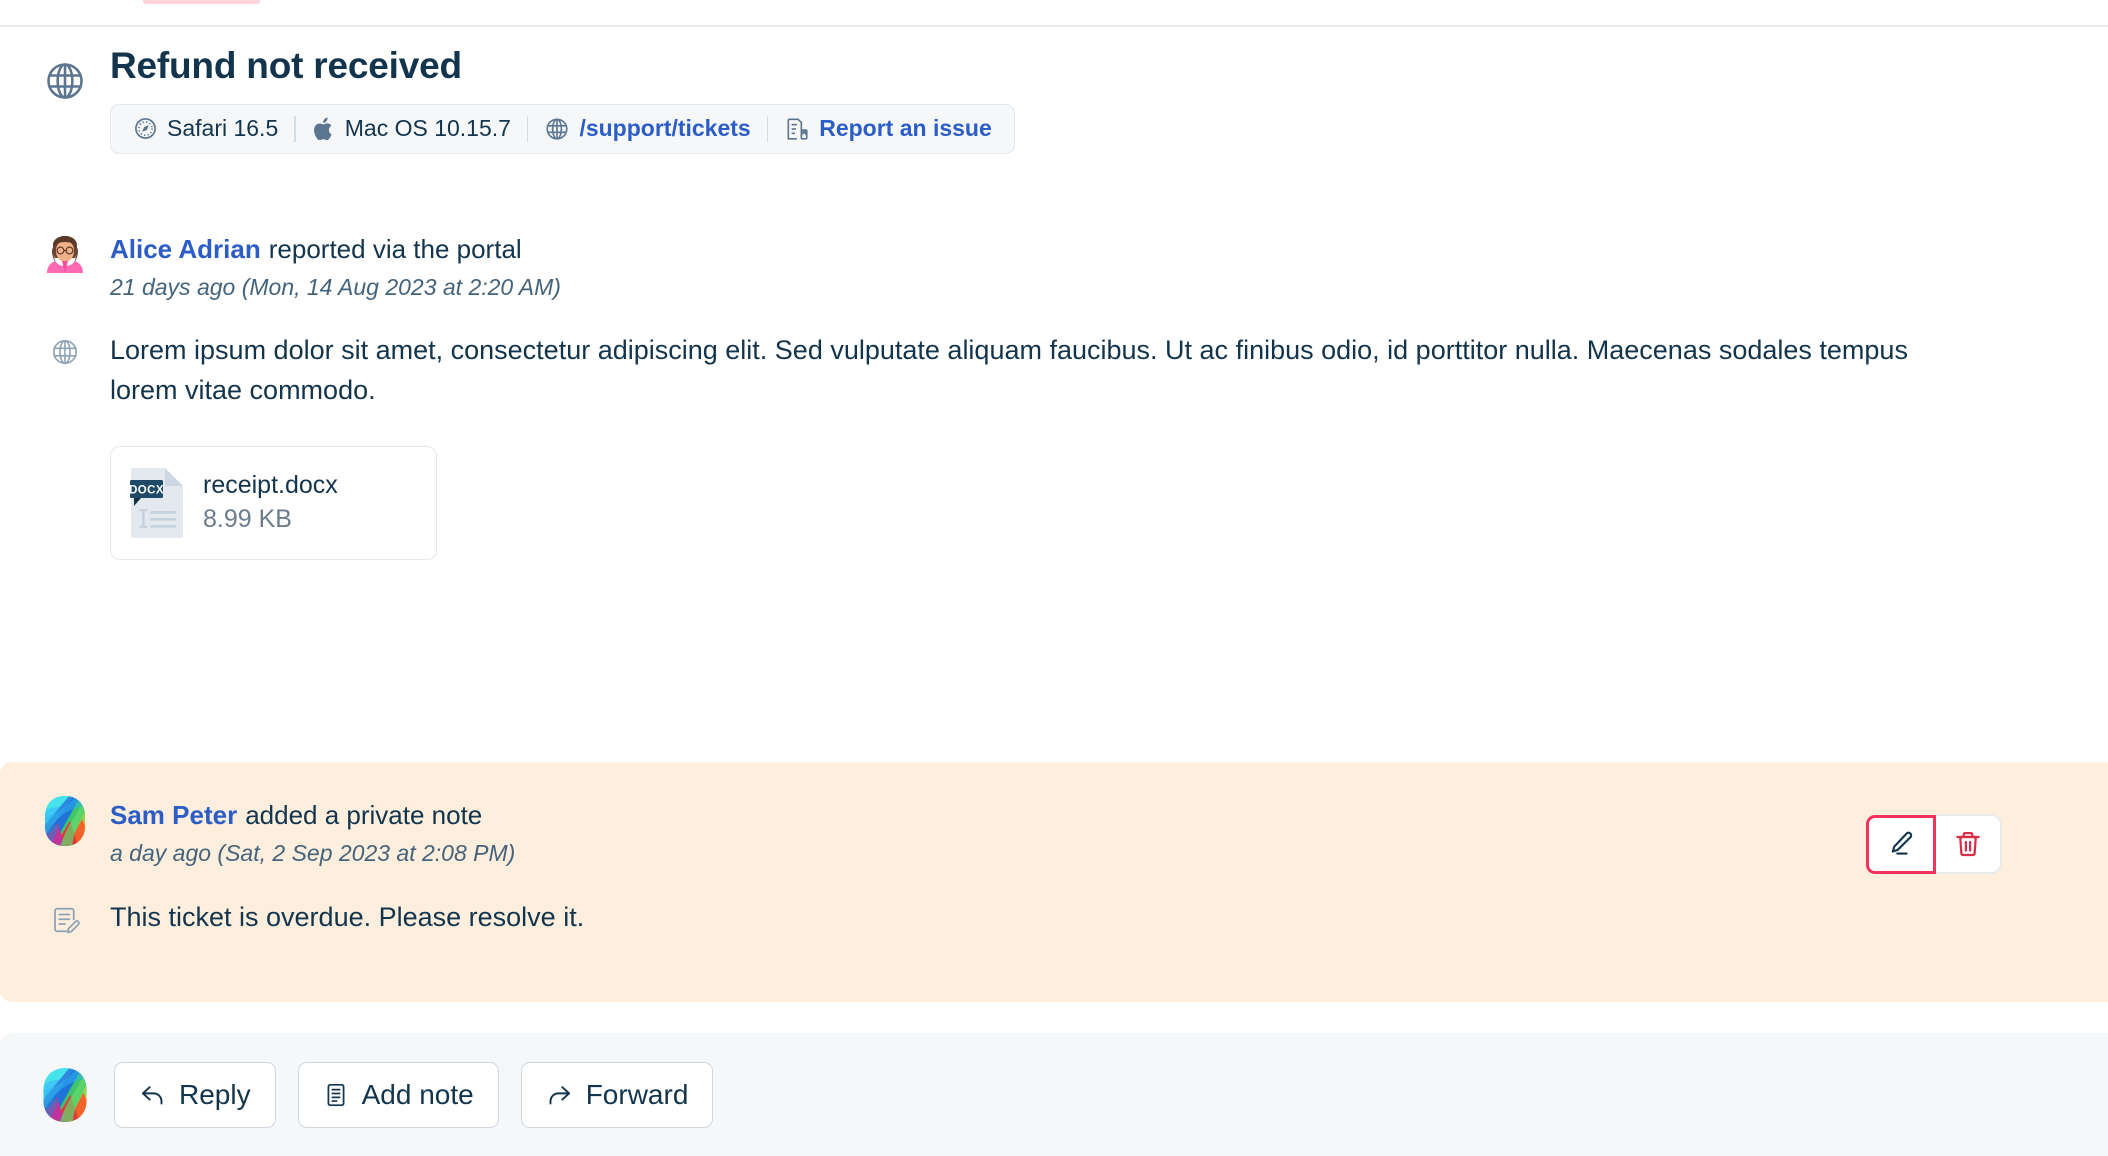  I want to click on author-action: added a private note, so click(364, 815).